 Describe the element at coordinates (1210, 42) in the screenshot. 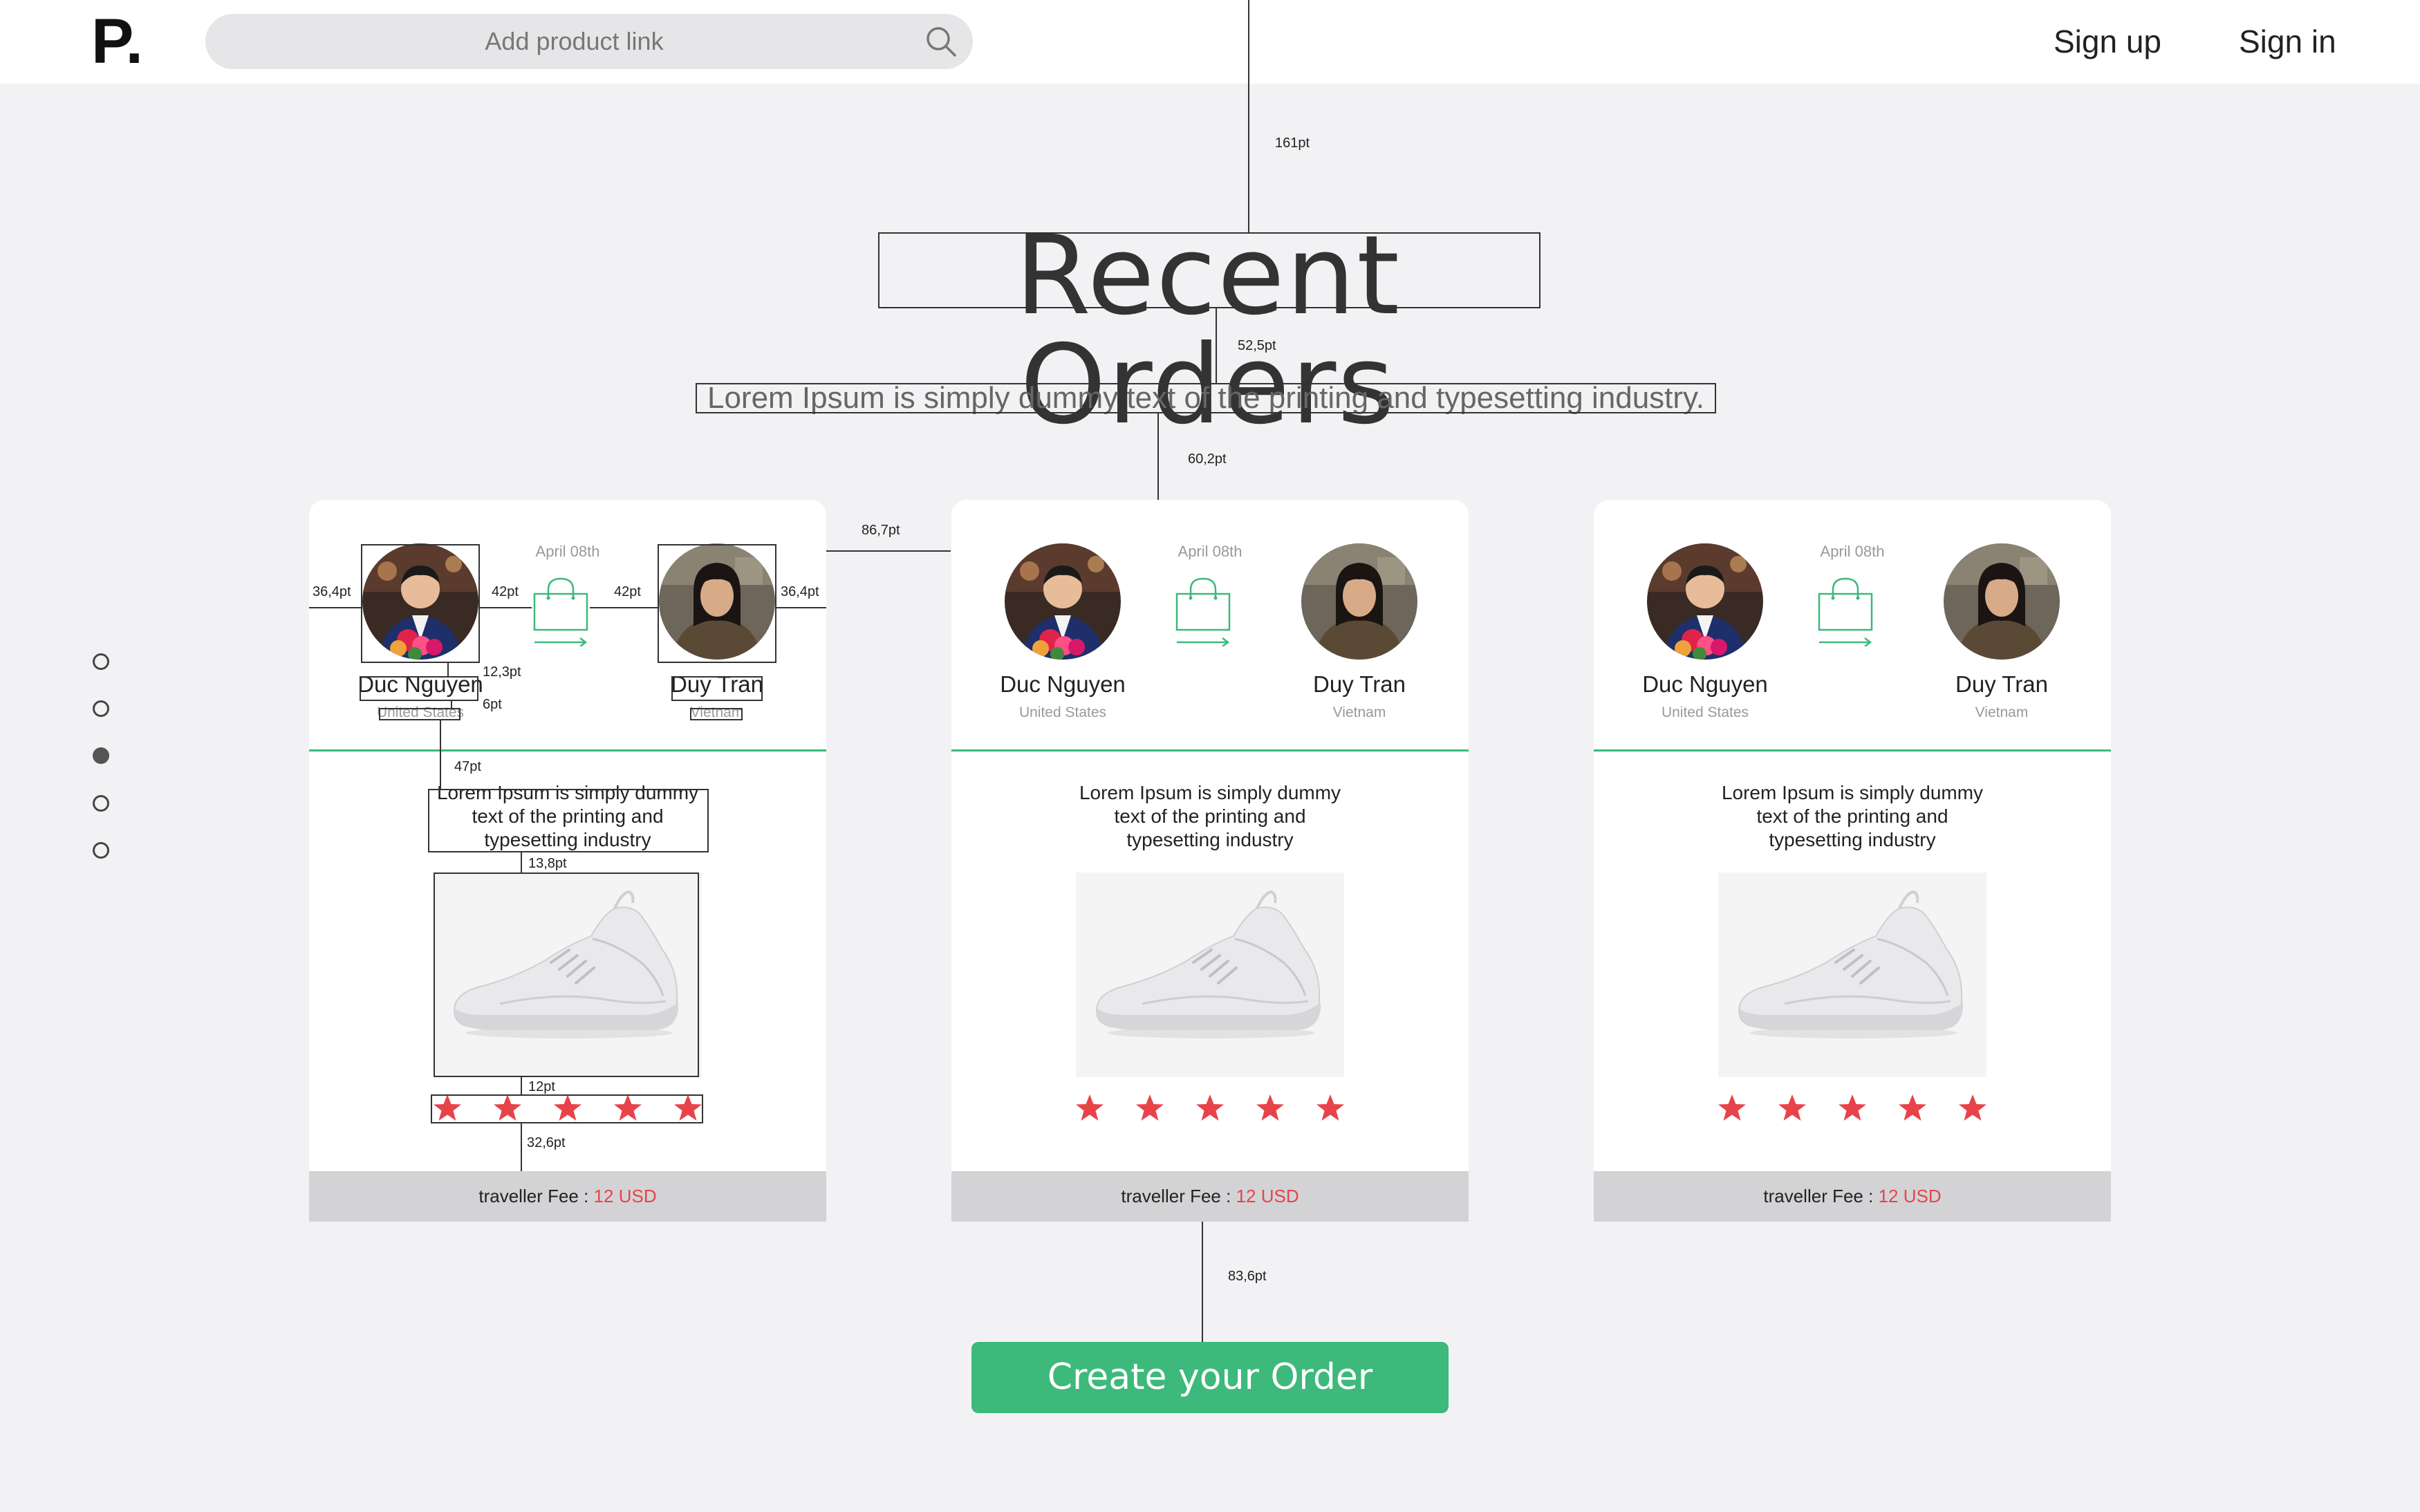

I see `top-nav-bar: P. Add product link Sign up Sign in` at that location.